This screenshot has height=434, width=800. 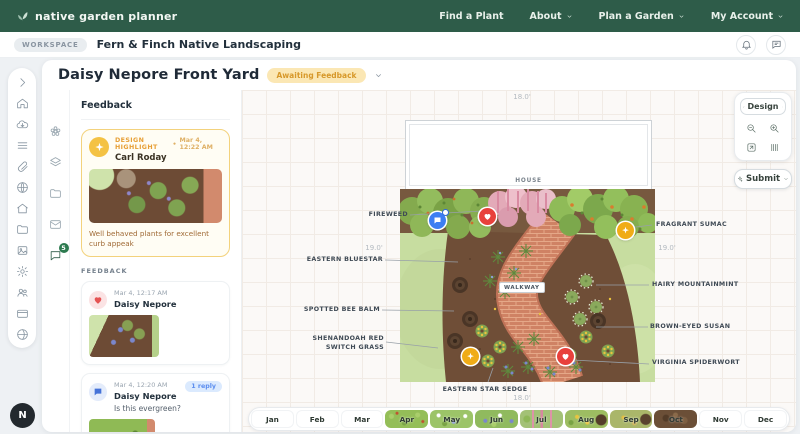 I want to click on plants-tab, so click(x=56, y=131).